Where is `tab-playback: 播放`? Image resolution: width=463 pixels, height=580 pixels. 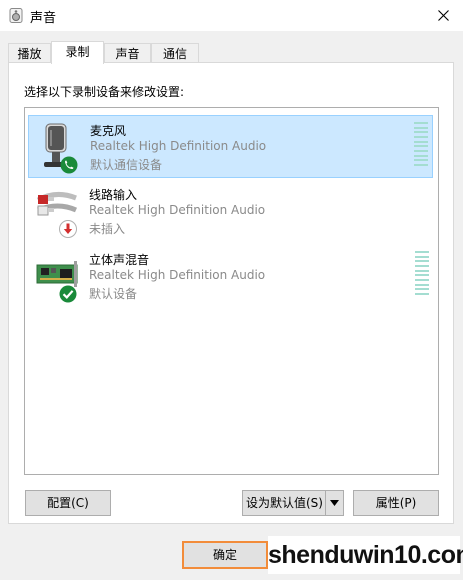
tab-playback: 播放 is located at coordinates (29, 53).